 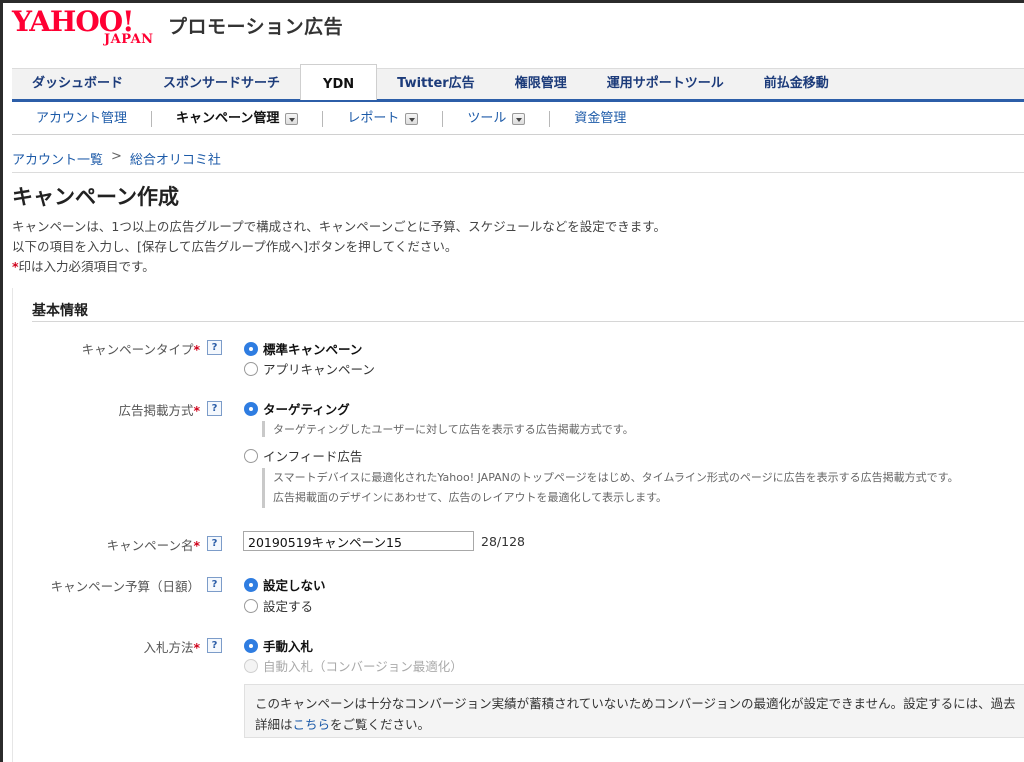 I want to click on radio-standard-campaign: 標準キャンペーン, so click(x=303, y=348).